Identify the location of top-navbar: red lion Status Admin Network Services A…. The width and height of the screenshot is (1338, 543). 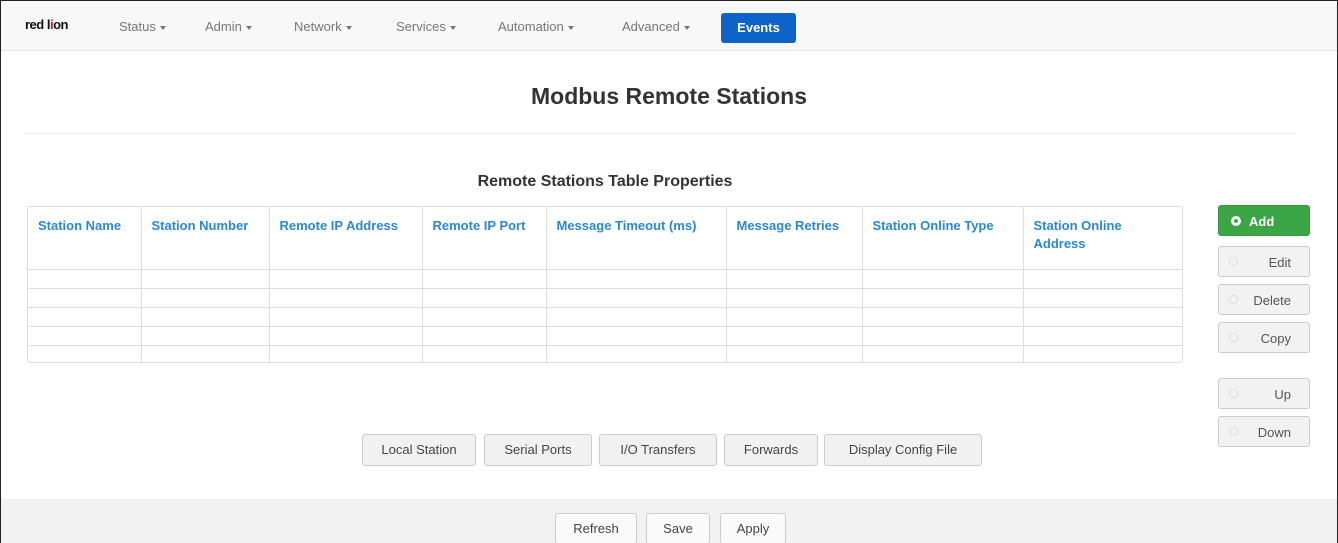
(669, 26).